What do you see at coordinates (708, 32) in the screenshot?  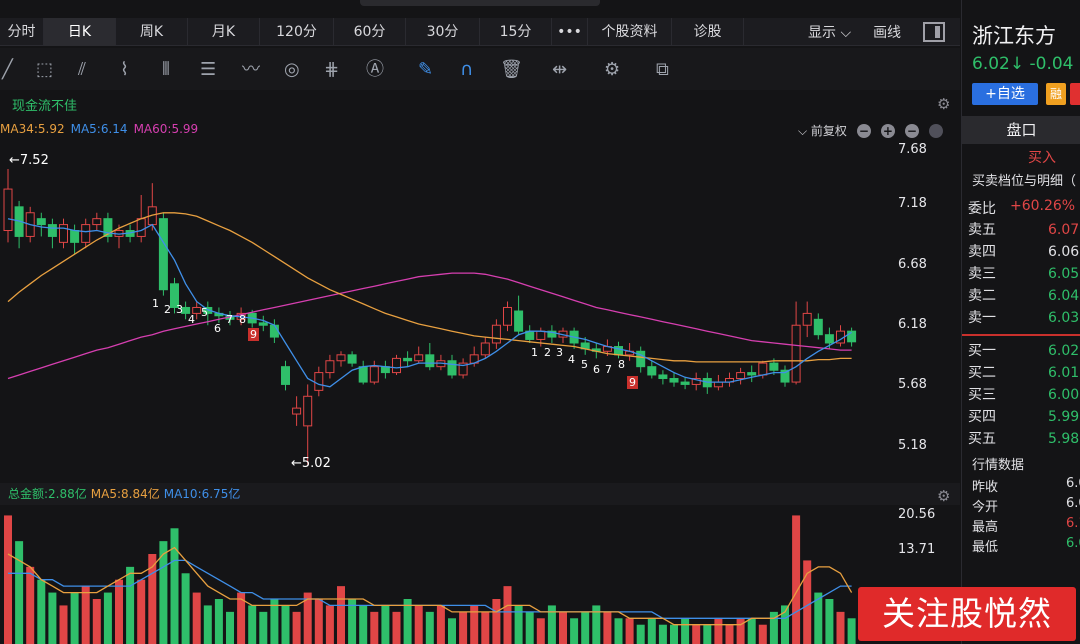 I see `tab-10: 诊股` at bounding box center [708, 32].